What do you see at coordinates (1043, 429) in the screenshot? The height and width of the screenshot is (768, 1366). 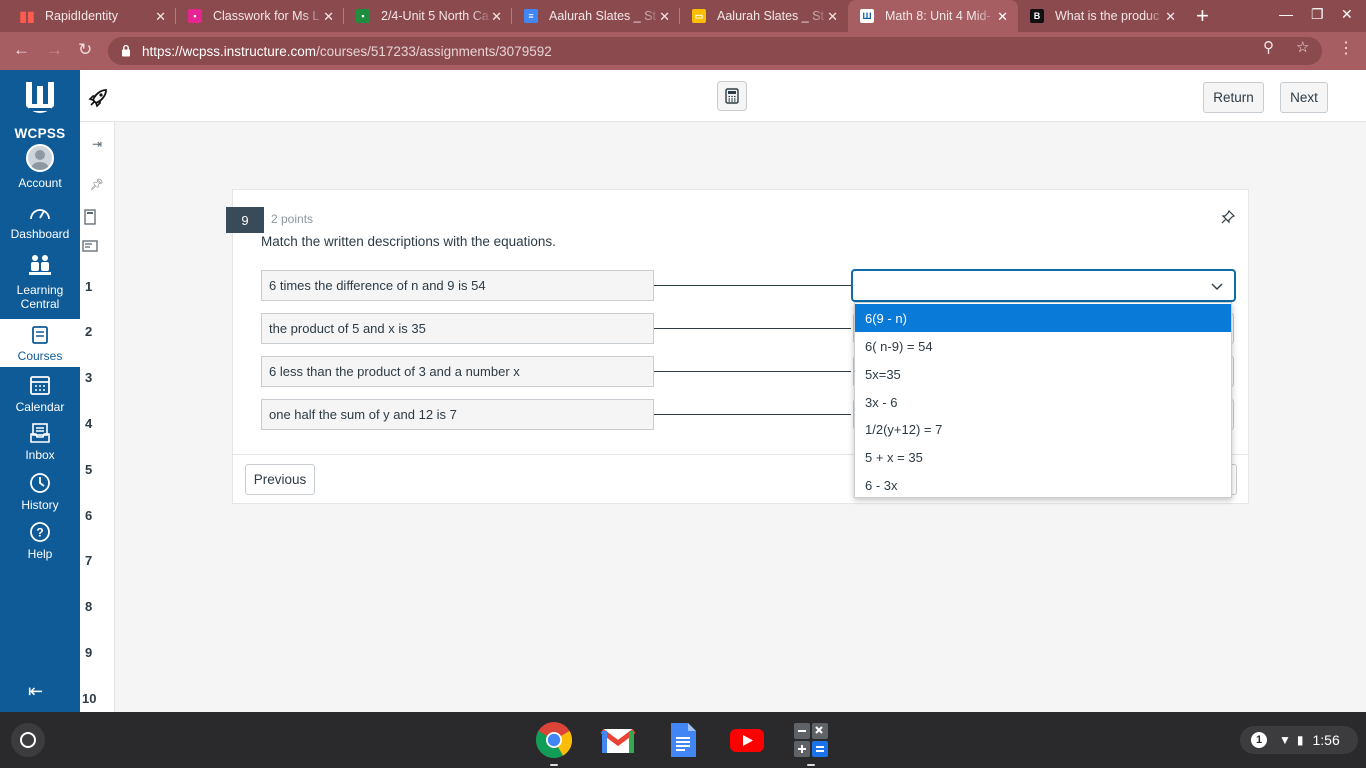 I see `dropdown-option: 1/2(y+12) = 7` at bounding box center [1043, 429].